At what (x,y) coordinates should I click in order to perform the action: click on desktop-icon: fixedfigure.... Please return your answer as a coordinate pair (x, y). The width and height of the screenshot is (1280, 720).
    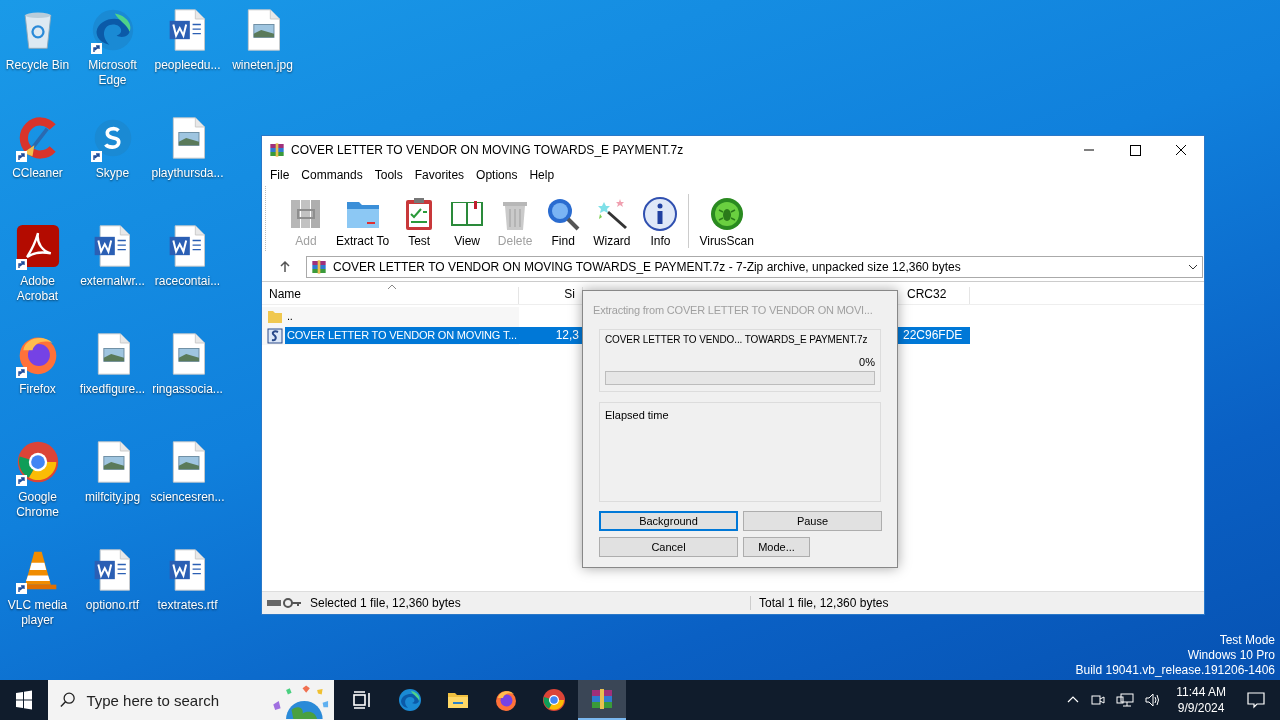
    Looking at the image, I should click on (112, 363).